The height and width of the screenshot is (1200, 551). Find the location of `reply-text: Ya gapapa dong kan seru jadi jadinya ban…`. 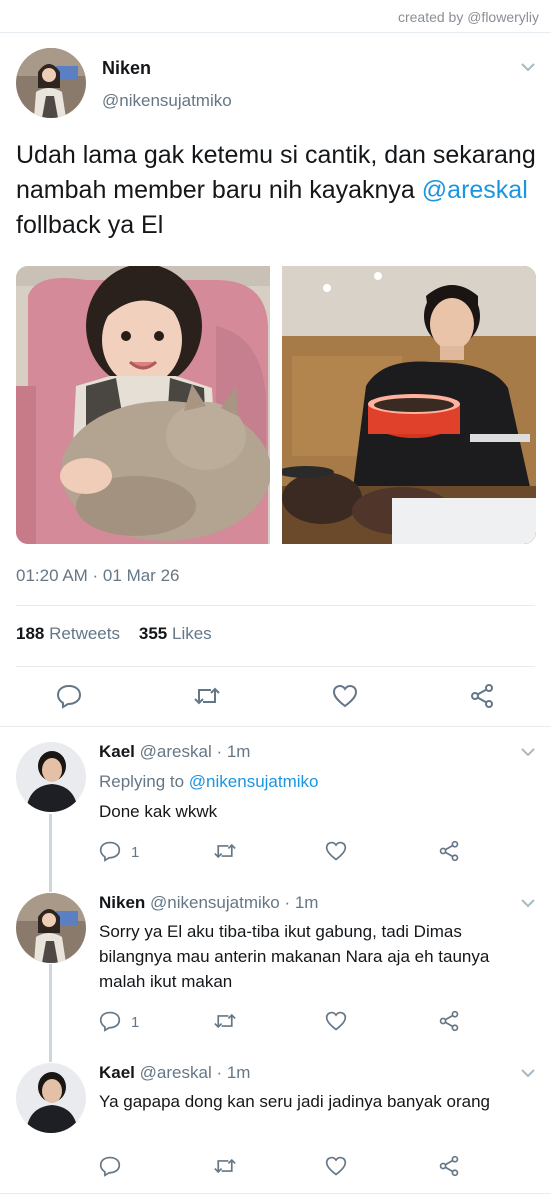

reply-text: Ya gapapa dong kan seru jadi jadinya ban… is located at coordinates (294, 1101).